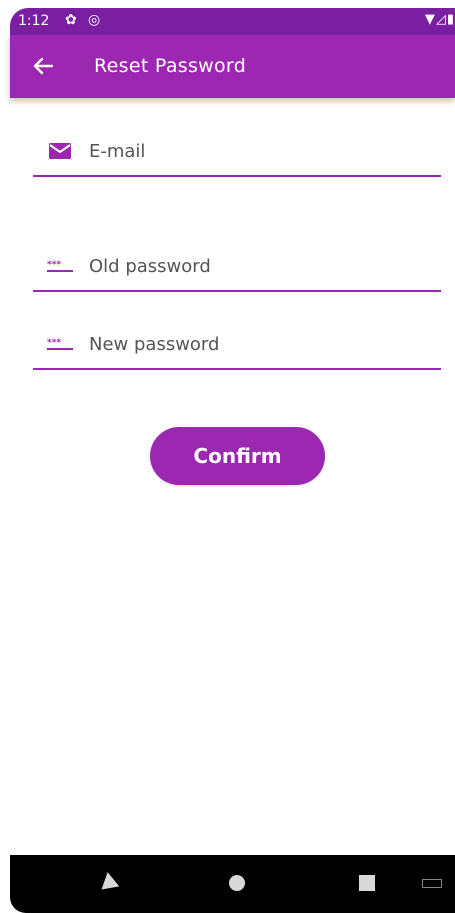 The height and width of the screenshot is (913, 455). Describe the element at coordinates (259, 266) in the screenshot. I see `old-password-input` at that location.